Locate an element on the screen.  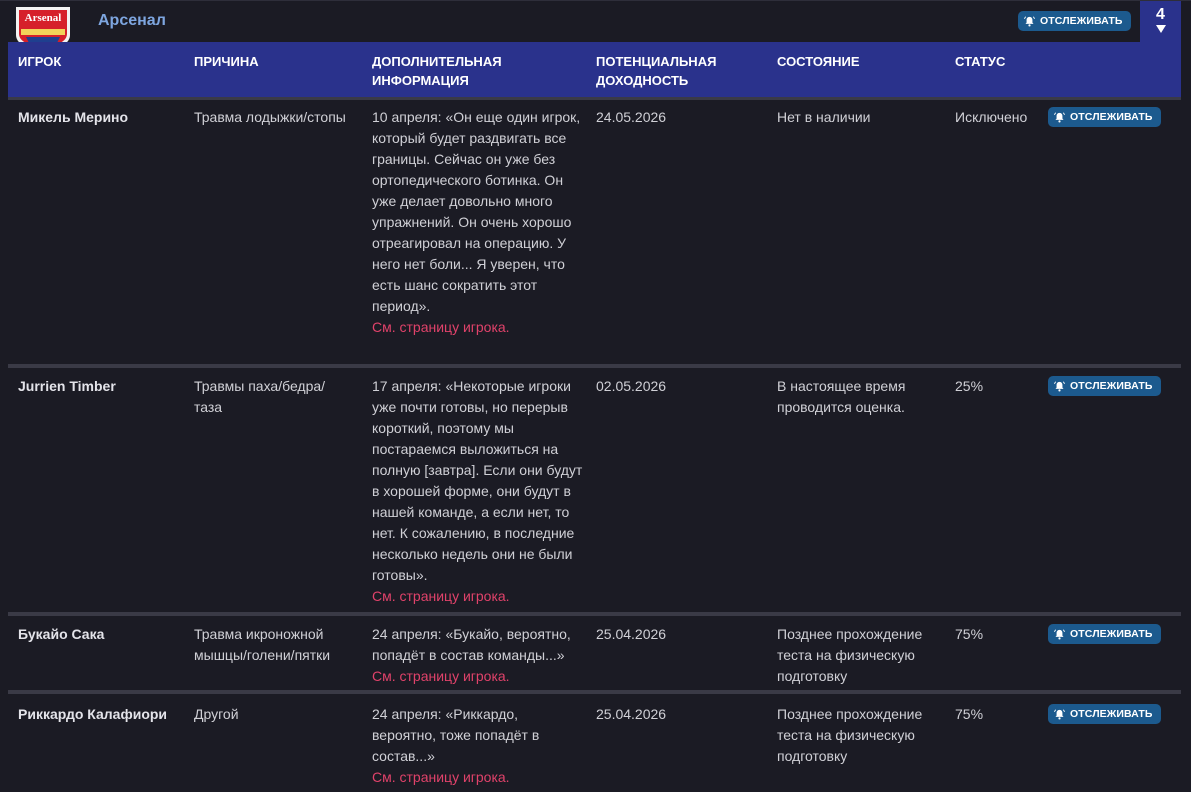
potential-return: 24.05.2026 is located at coordinates (631, 117).